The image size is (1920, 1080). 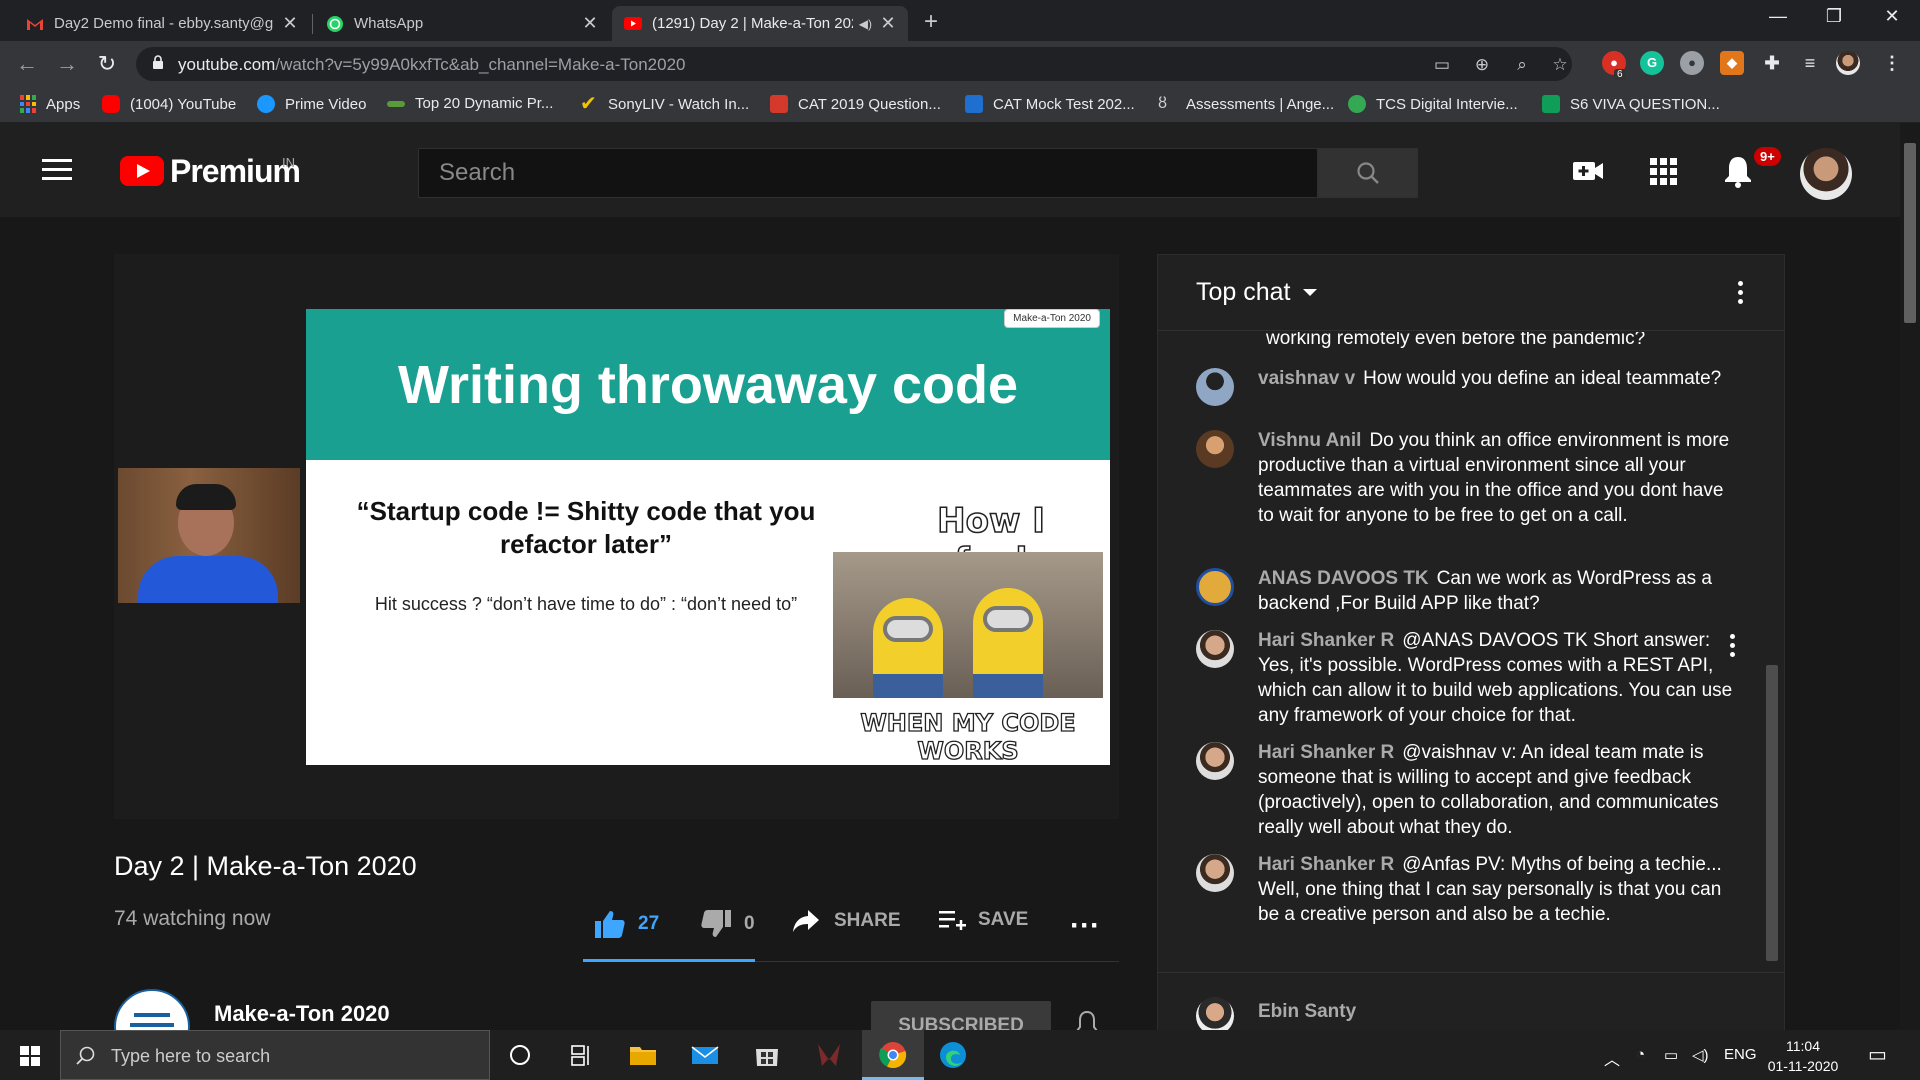 I want to click on hamburger-menu-icon, so click(x=57, y=170).